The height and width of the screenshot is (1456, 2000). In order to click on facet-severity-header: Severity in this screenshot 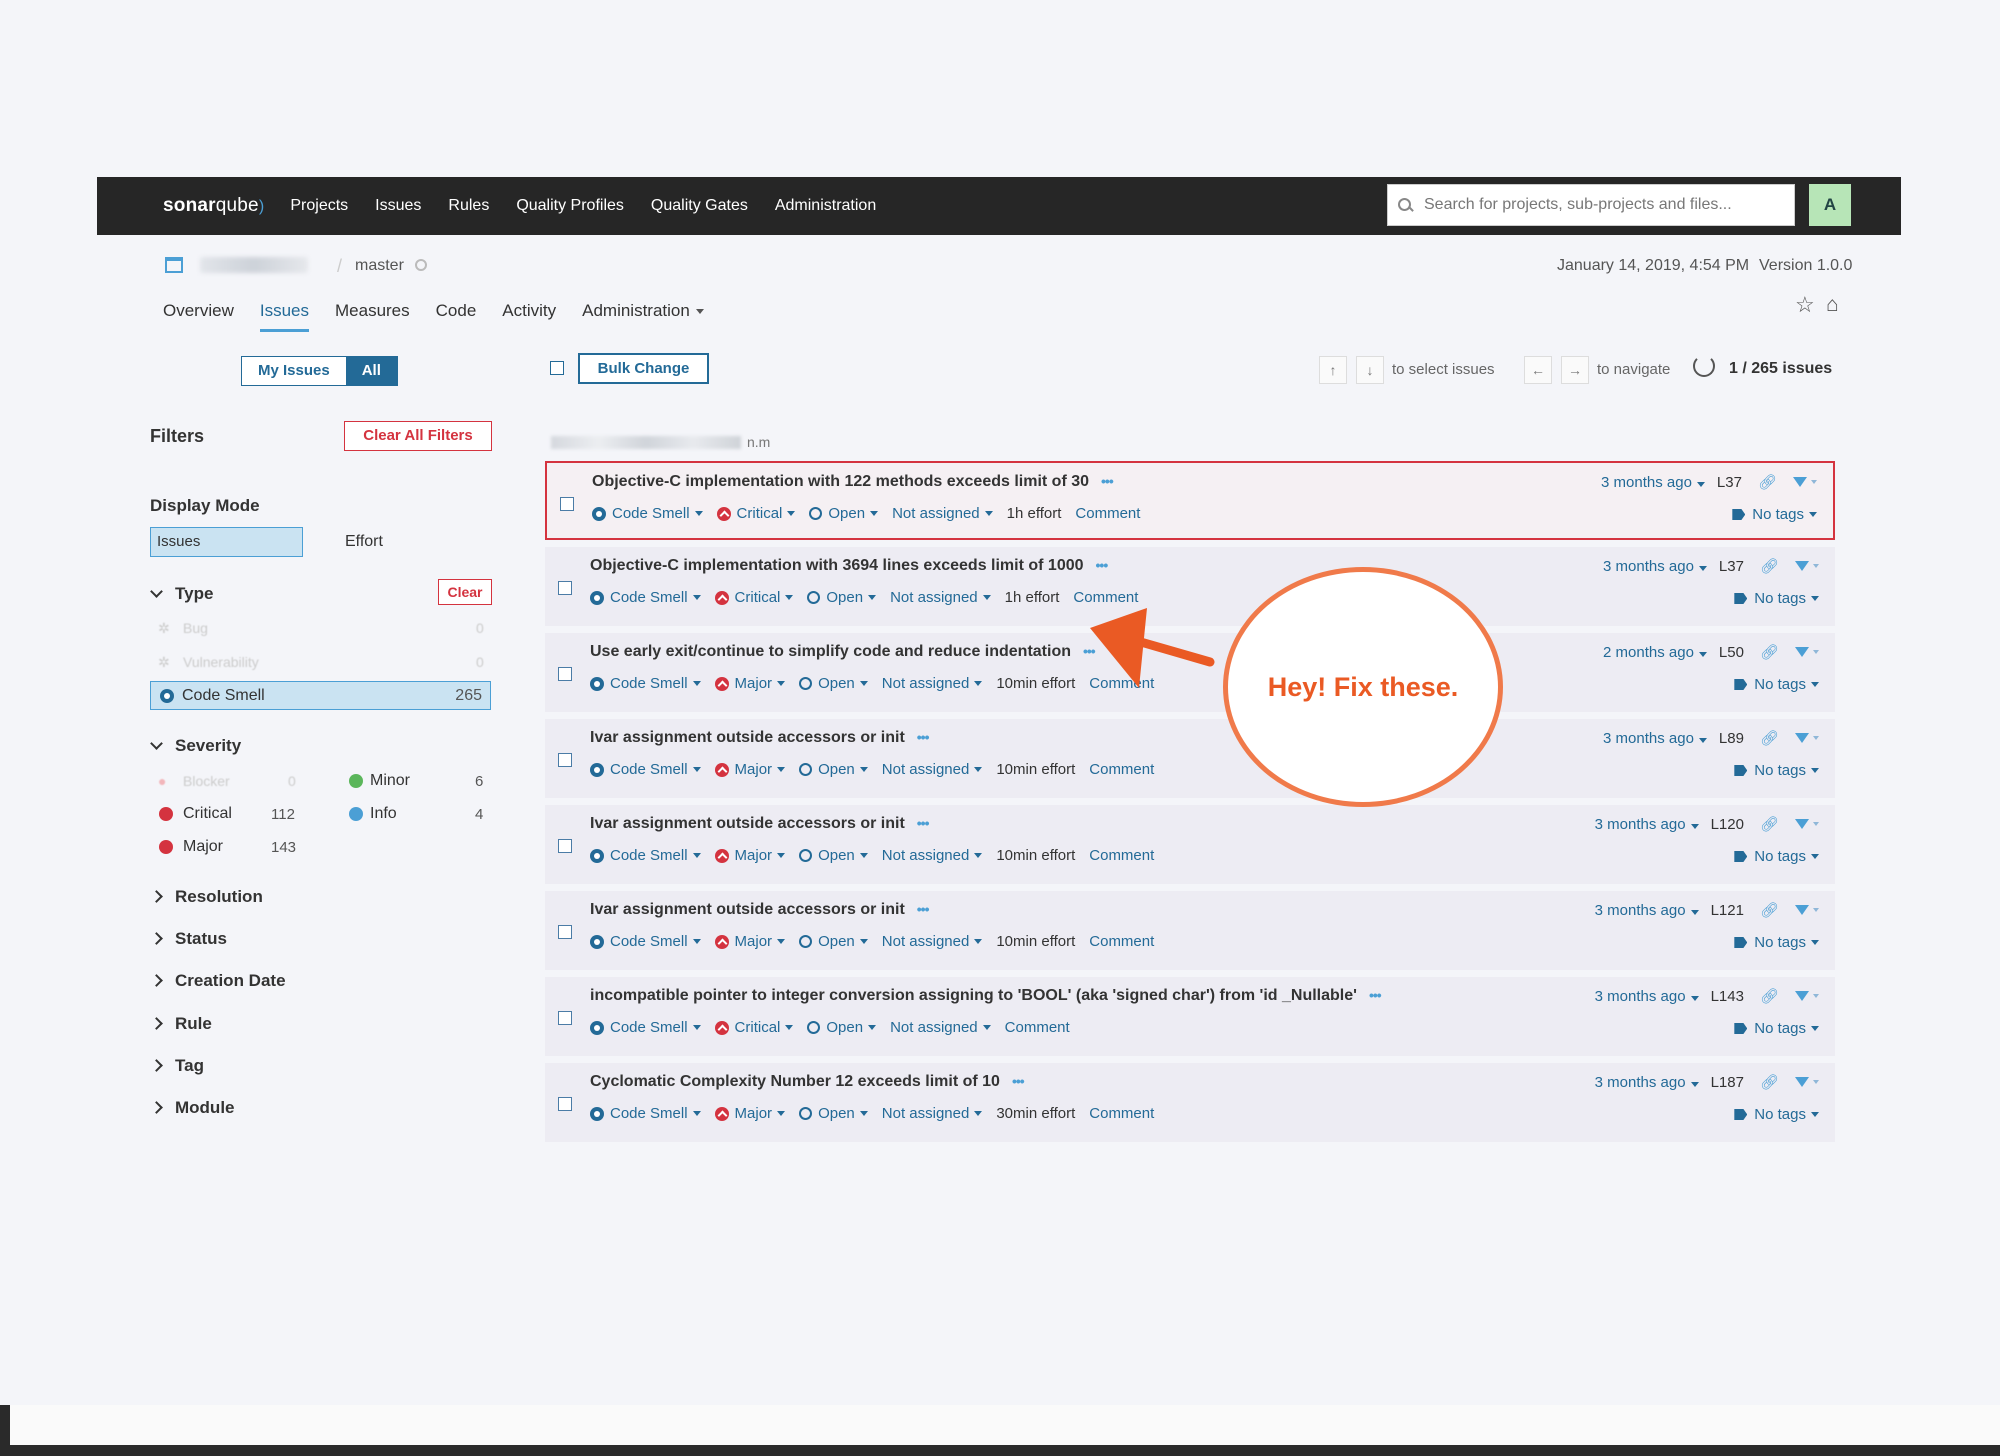, I will do `click(195, 746)`.